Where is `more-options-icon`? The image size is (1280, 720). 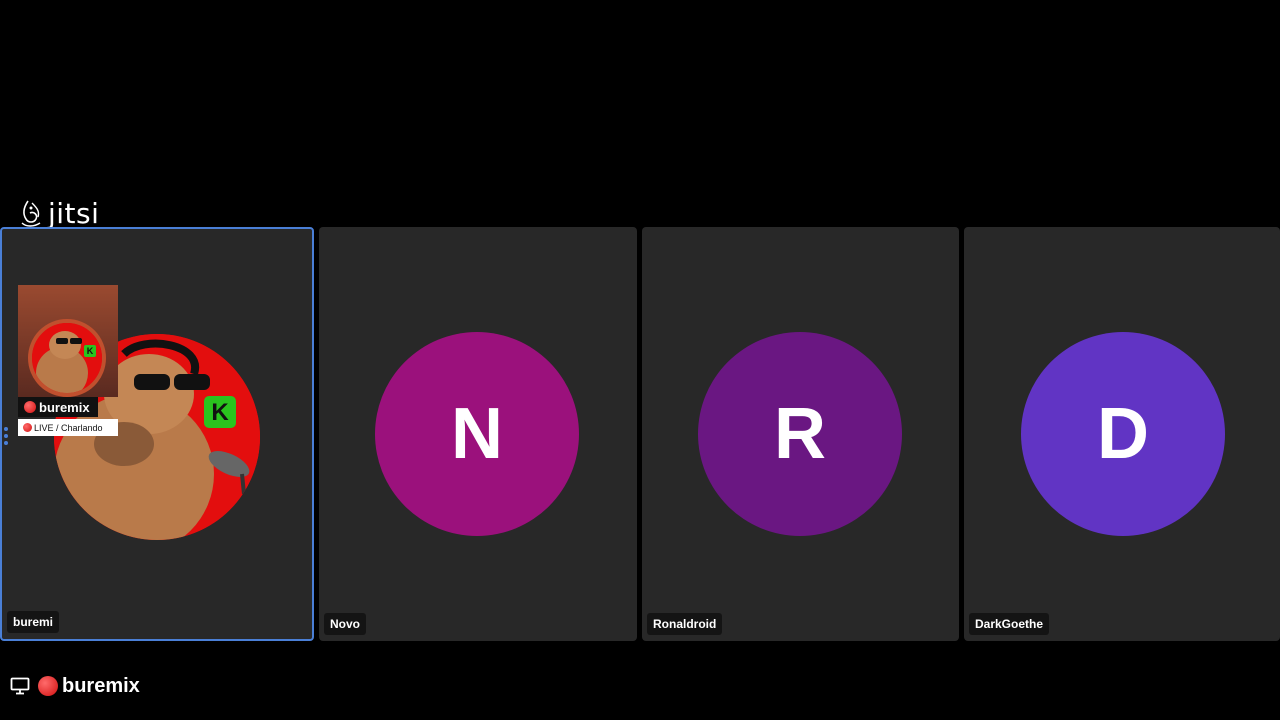
more-options-icon is located at coordinates (6, 436).